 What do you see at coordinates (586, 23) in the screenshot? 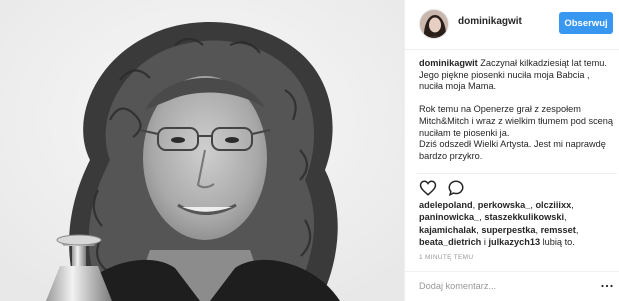
I see `follow-button: Obserwuj` at bounding box center [586, 23].